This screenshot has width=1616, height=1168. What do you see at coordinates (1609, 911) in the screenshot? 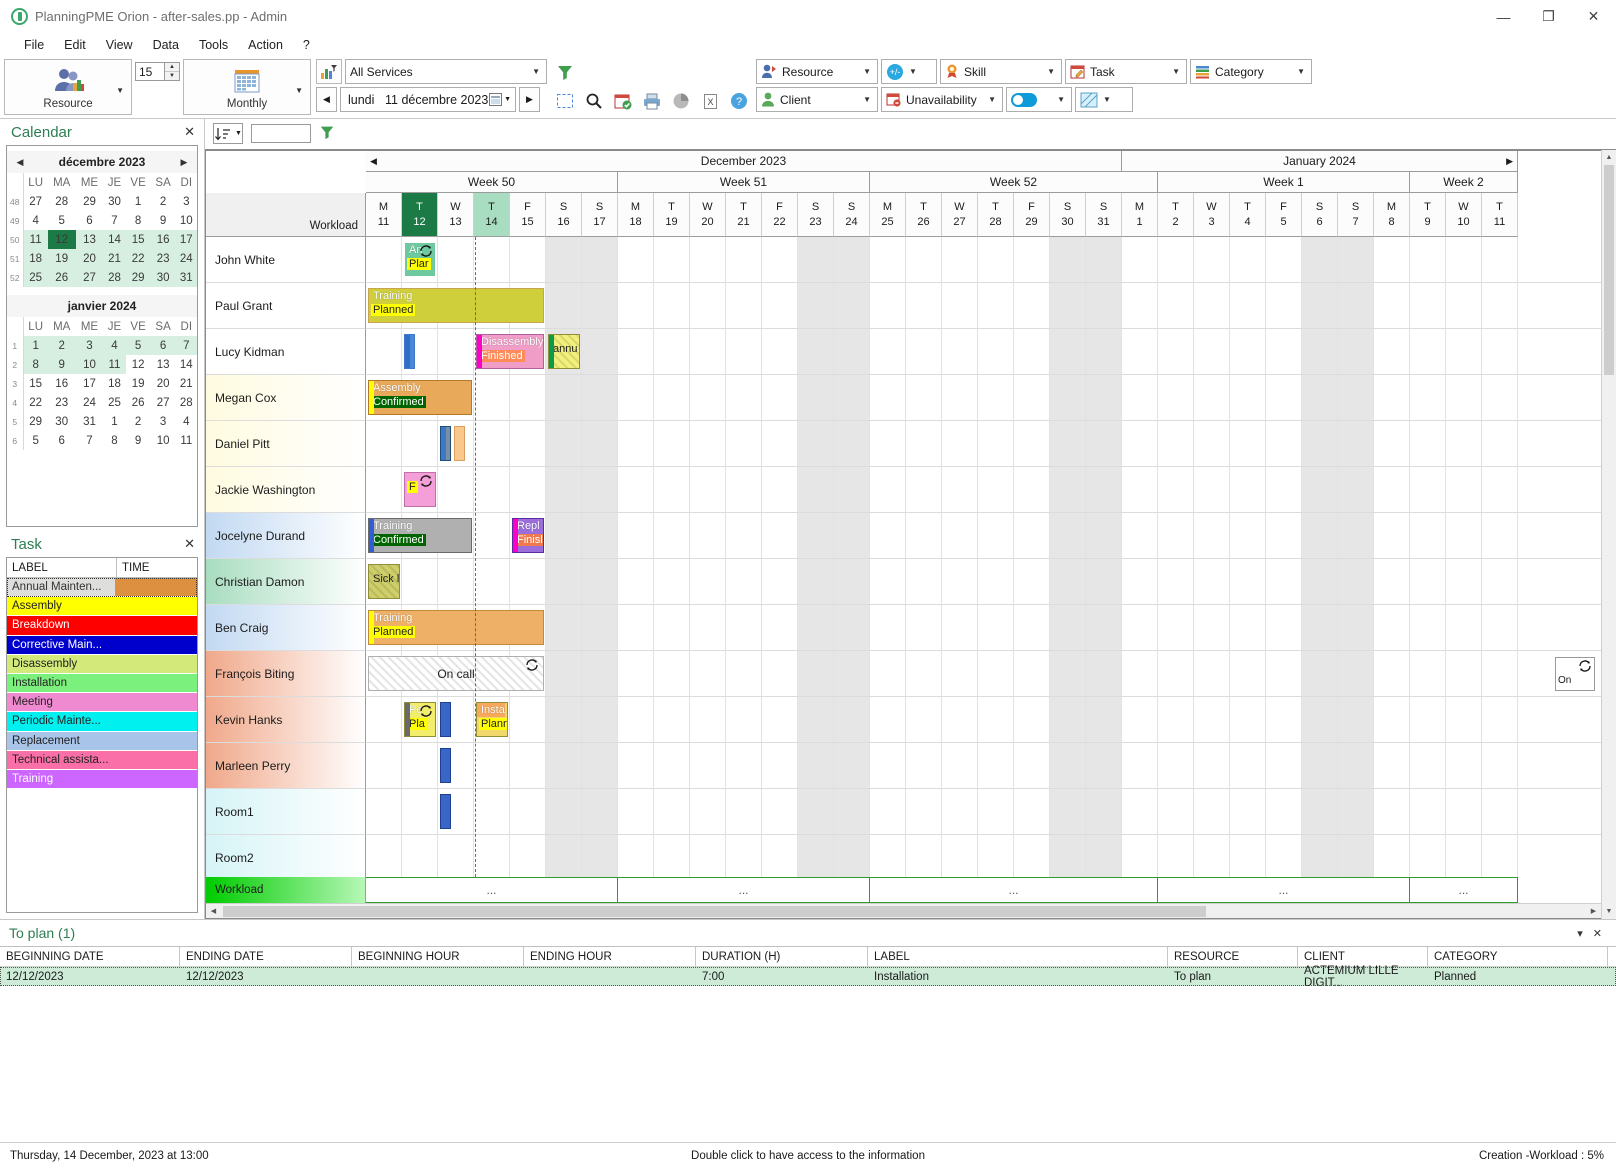
I see `scroll-down-icon: ▼` at bounding box center [1609, 911].